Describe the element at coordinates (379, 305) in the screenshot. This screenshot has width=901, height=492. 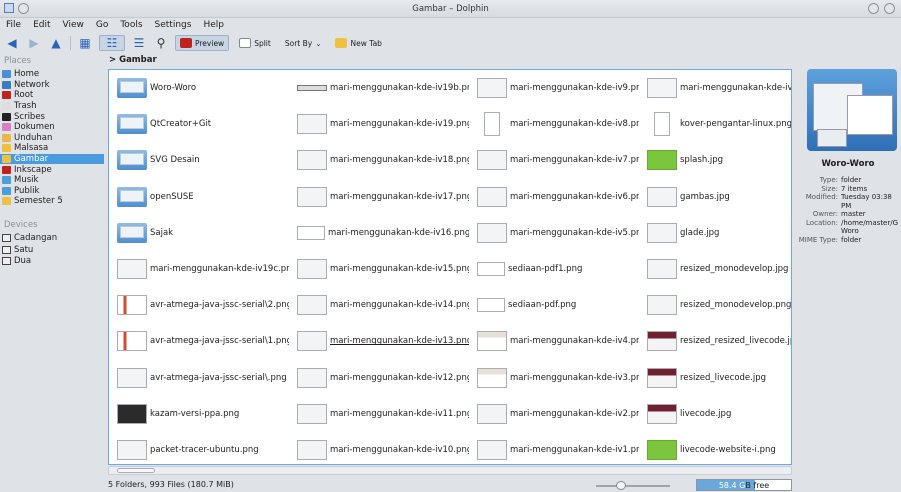
I see `file-item: mari-menggunakan-kde-iv14.png` at that location.